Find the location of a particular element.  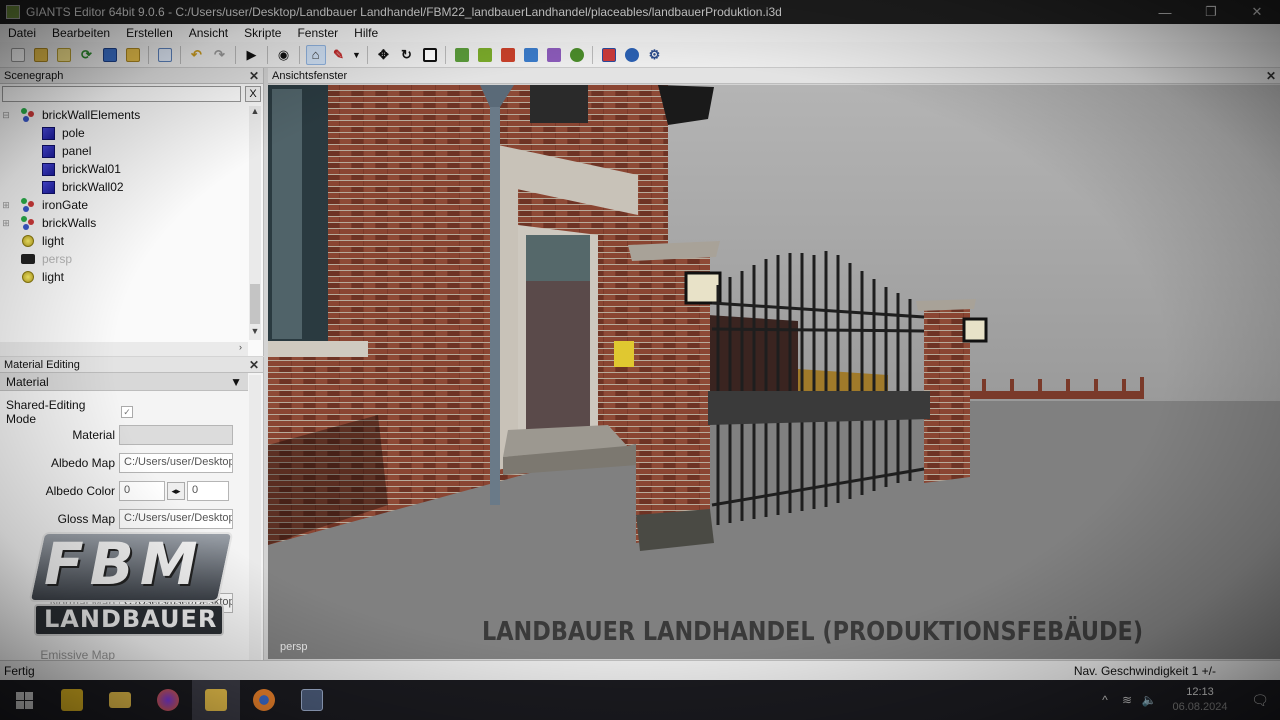

filter-clear-button: X is located at coordinates (253, 94).